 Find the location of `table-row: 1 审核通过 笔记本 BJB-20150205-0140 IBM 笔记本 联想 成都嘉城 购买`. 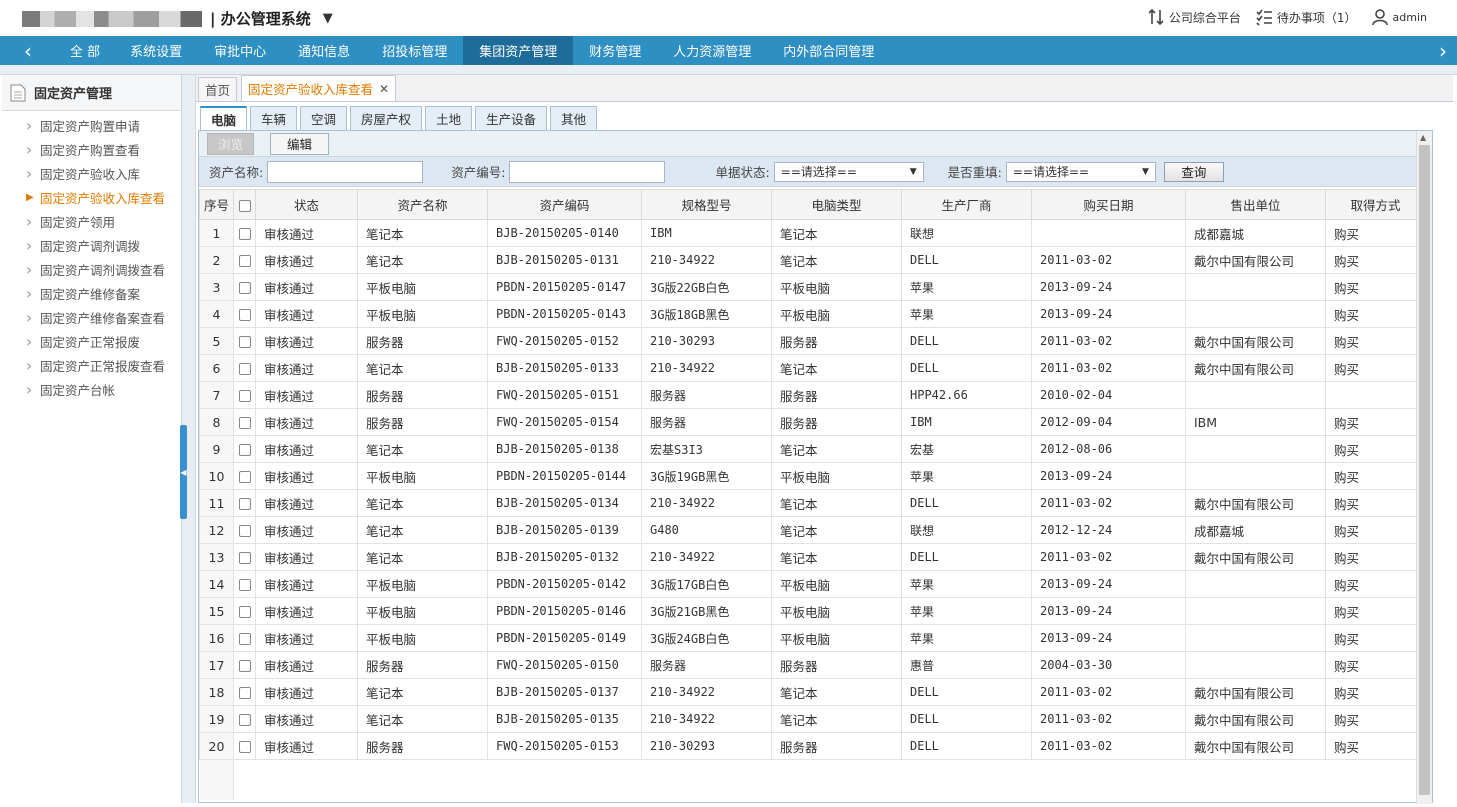

table-row: 1 审核通过 笔记本 BJB-20150205-0140 IBM 笔记本 联想 成都嘉城 购买 is located at coordinates (812, 233).